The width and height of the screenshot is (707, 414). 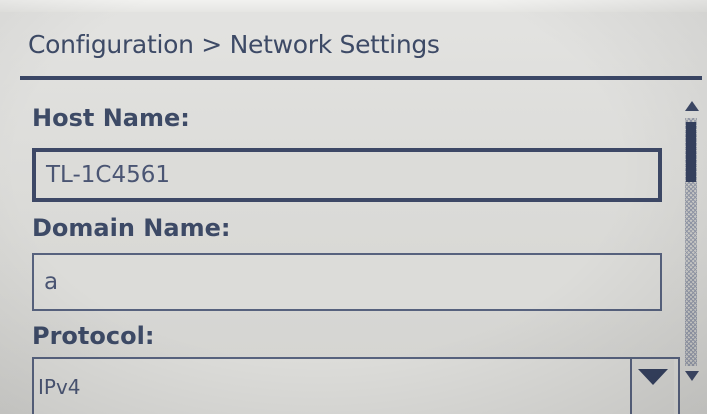 I want to click on host-name-label: Host Name:, so click(x=111, y=118).